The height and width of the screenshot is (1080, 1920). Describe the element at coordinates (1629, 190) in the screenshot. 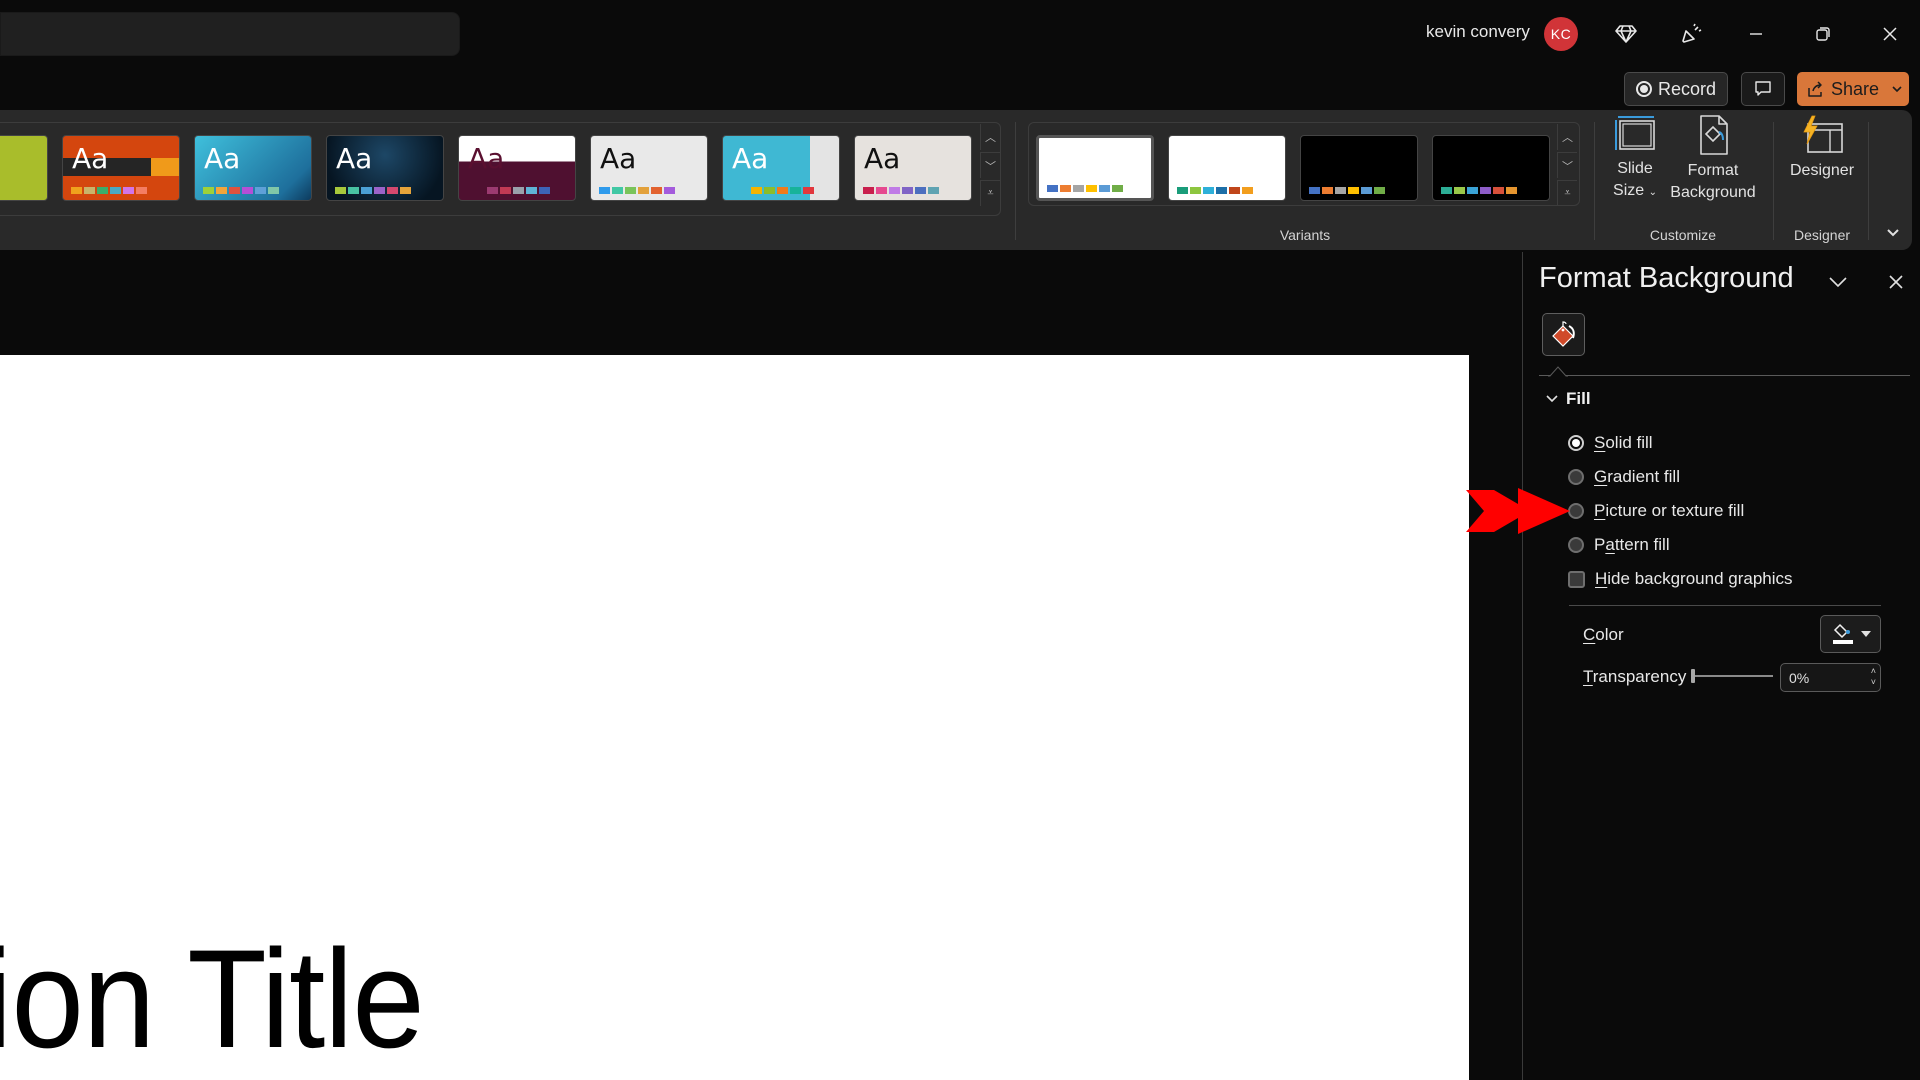

I see `slide-size-text: Size` at that location.